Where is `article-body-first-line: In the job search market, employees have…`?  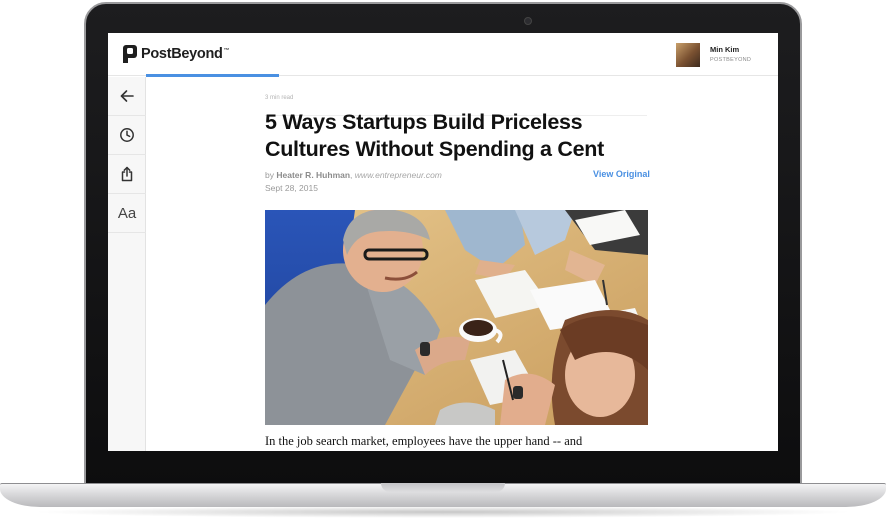
article-body-first-line: In the job search market, employees have… is located at coordinates (424, 441).